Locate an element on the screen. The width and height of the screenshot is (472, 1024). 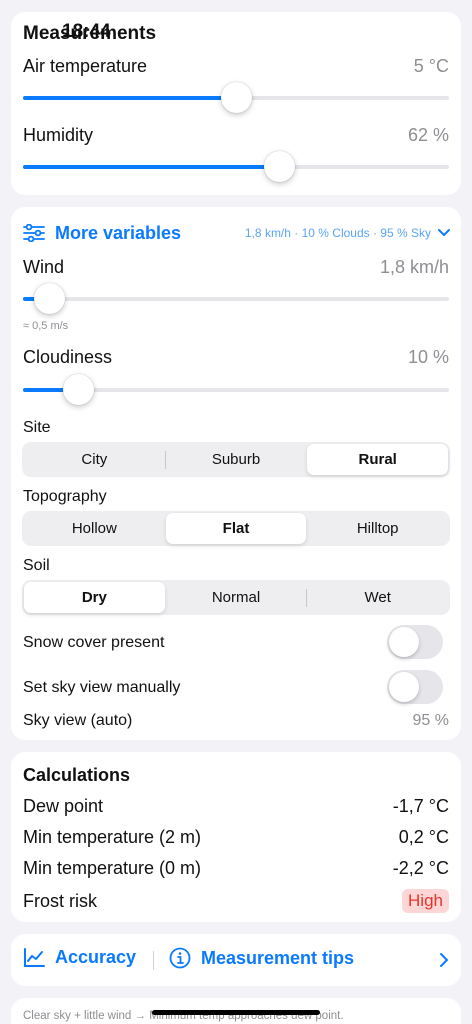
humidity-row: Humidity 62 % is located at coordinates (236, 135).